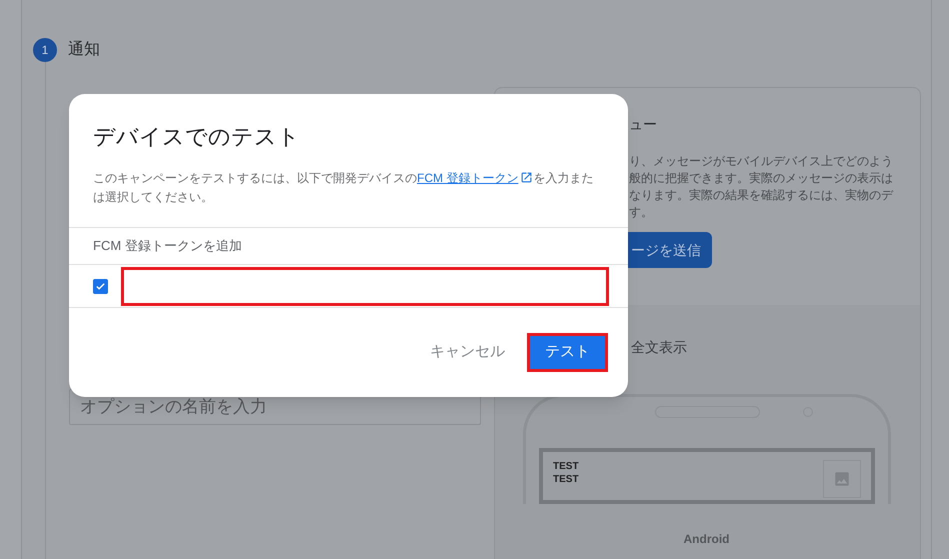 The image size is (949, 559). Describe the element at coordinates (775, 347) in the screenshot. I see `full-view-label: 全文表示` at that location.